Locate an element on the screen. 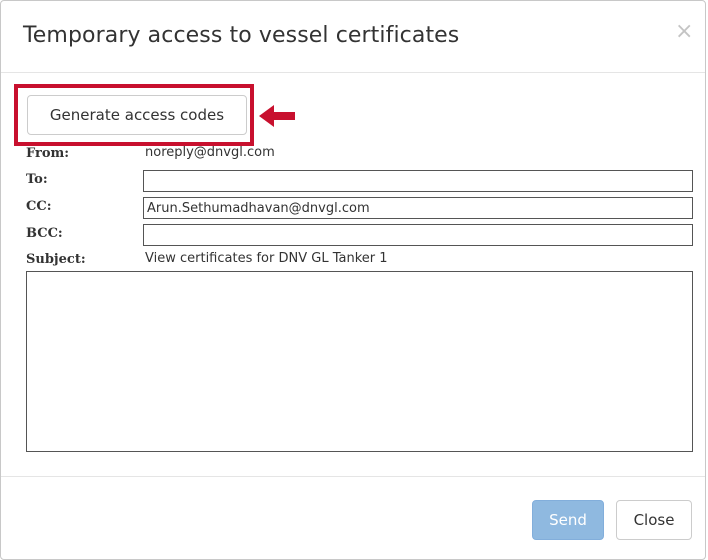 This screenshot has height=560, width=708. from-label: From: is located at coordinates (48, 153).